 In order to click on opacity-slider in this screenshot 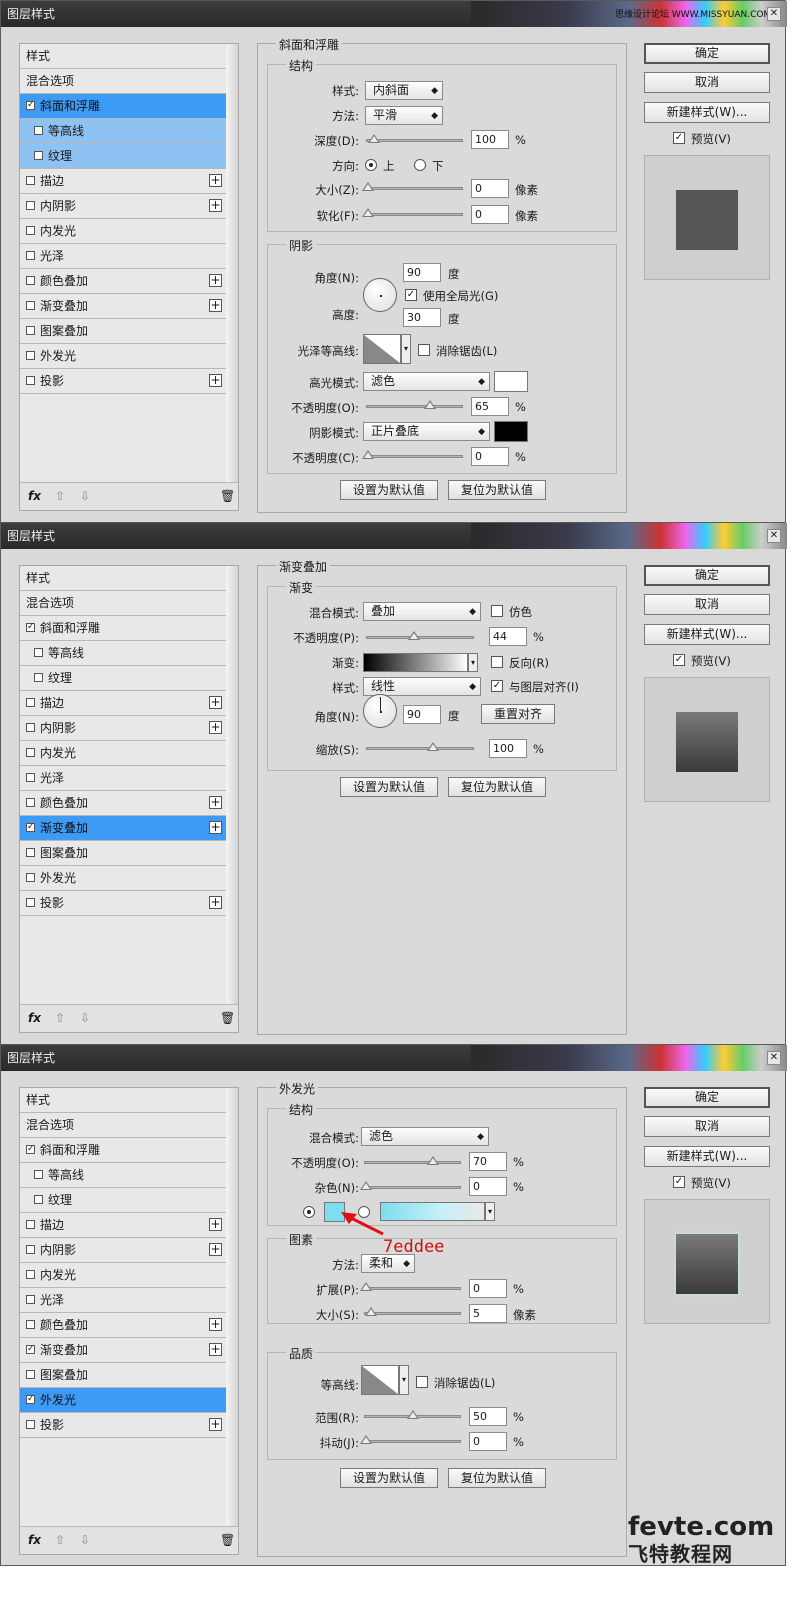, I will do `click(420, 635)`.